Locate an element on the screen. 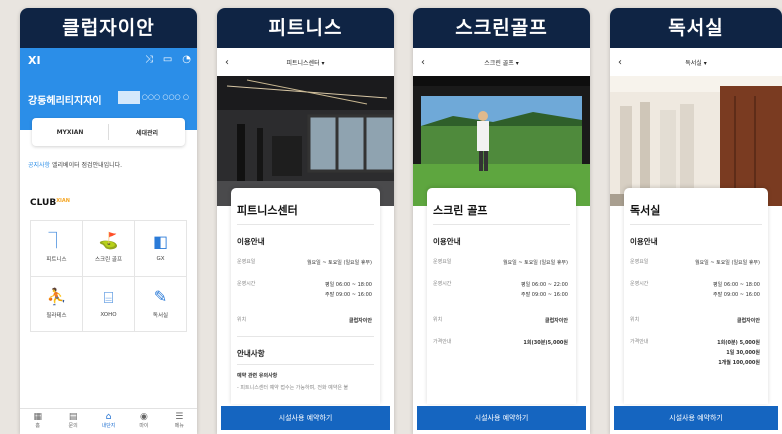 The height and width of the screenshot is (434, 782). fitness-photo is located at coordinates (305, 141).